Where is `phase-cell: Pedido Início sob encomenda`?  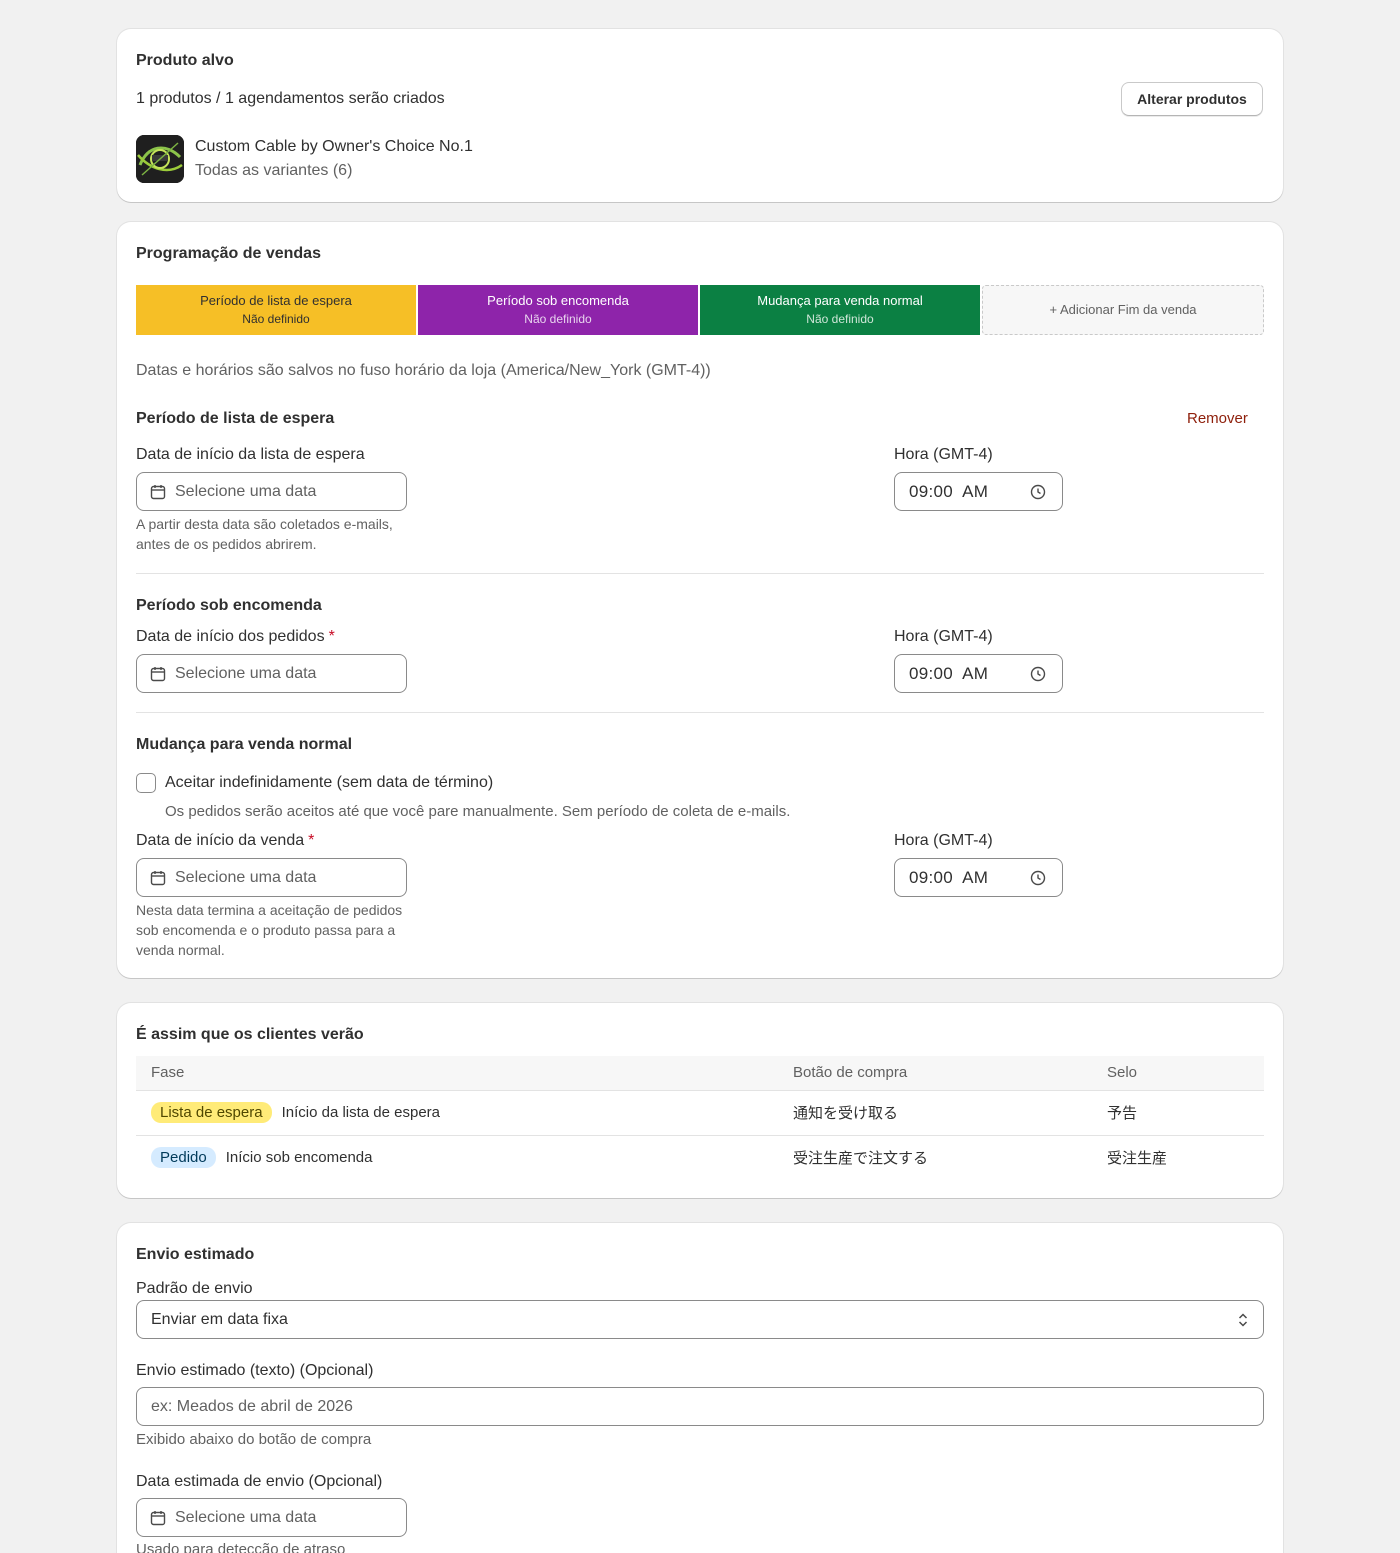 phase-cell: Pedido Início sob encomenda is located at coordinates (457, 1157).